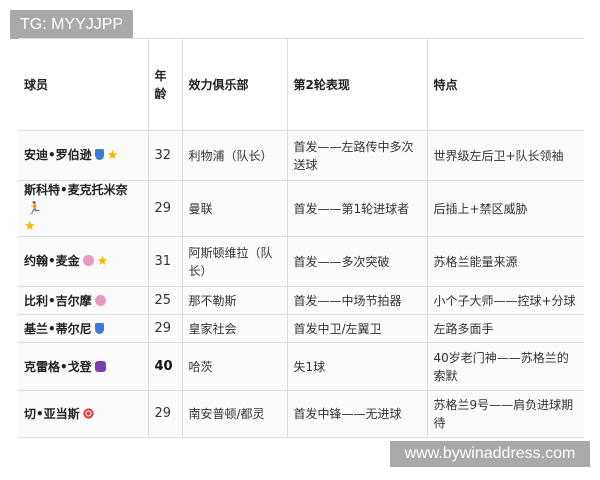 The image size is (600, 480). I want to click on player-name: 斯科特•麦克托米奈, so click(76, 190).